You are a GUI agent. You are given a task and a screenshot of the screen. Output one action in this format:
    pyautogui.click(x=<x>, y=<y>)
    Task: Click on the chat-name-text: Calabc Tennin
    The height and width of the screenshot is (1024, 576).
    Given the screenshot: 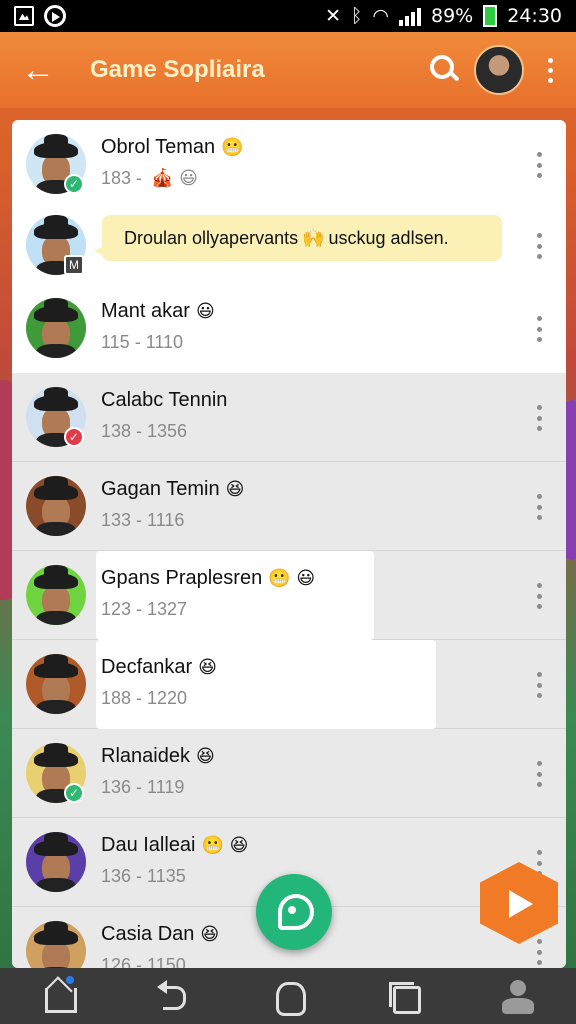 What is the action you would take?
    pyautogui.click(x=164, y=400)
    